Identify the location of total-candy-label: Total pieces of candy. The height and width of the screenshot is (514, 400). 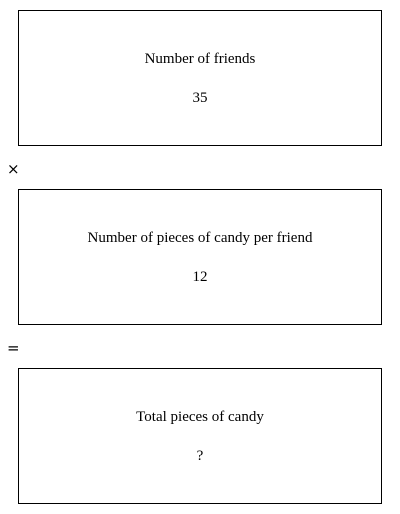
(200, 417).